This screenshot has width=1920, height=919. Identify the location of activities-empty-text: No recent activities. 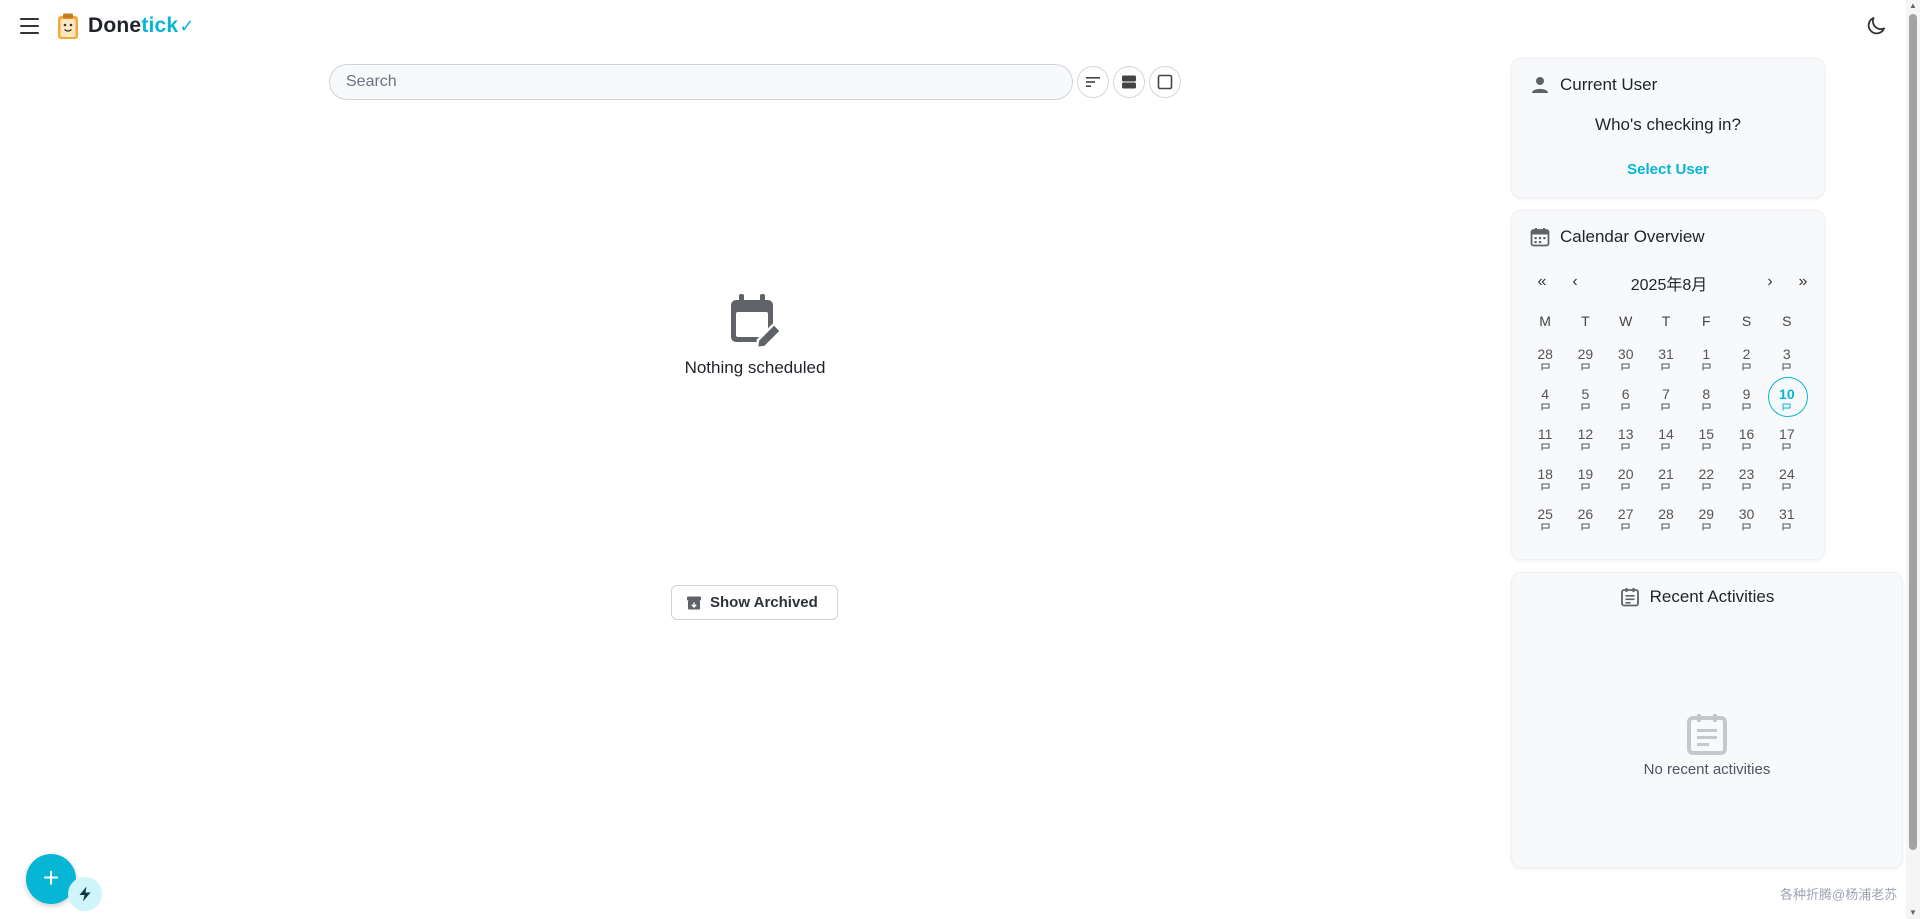
(1707, 769).